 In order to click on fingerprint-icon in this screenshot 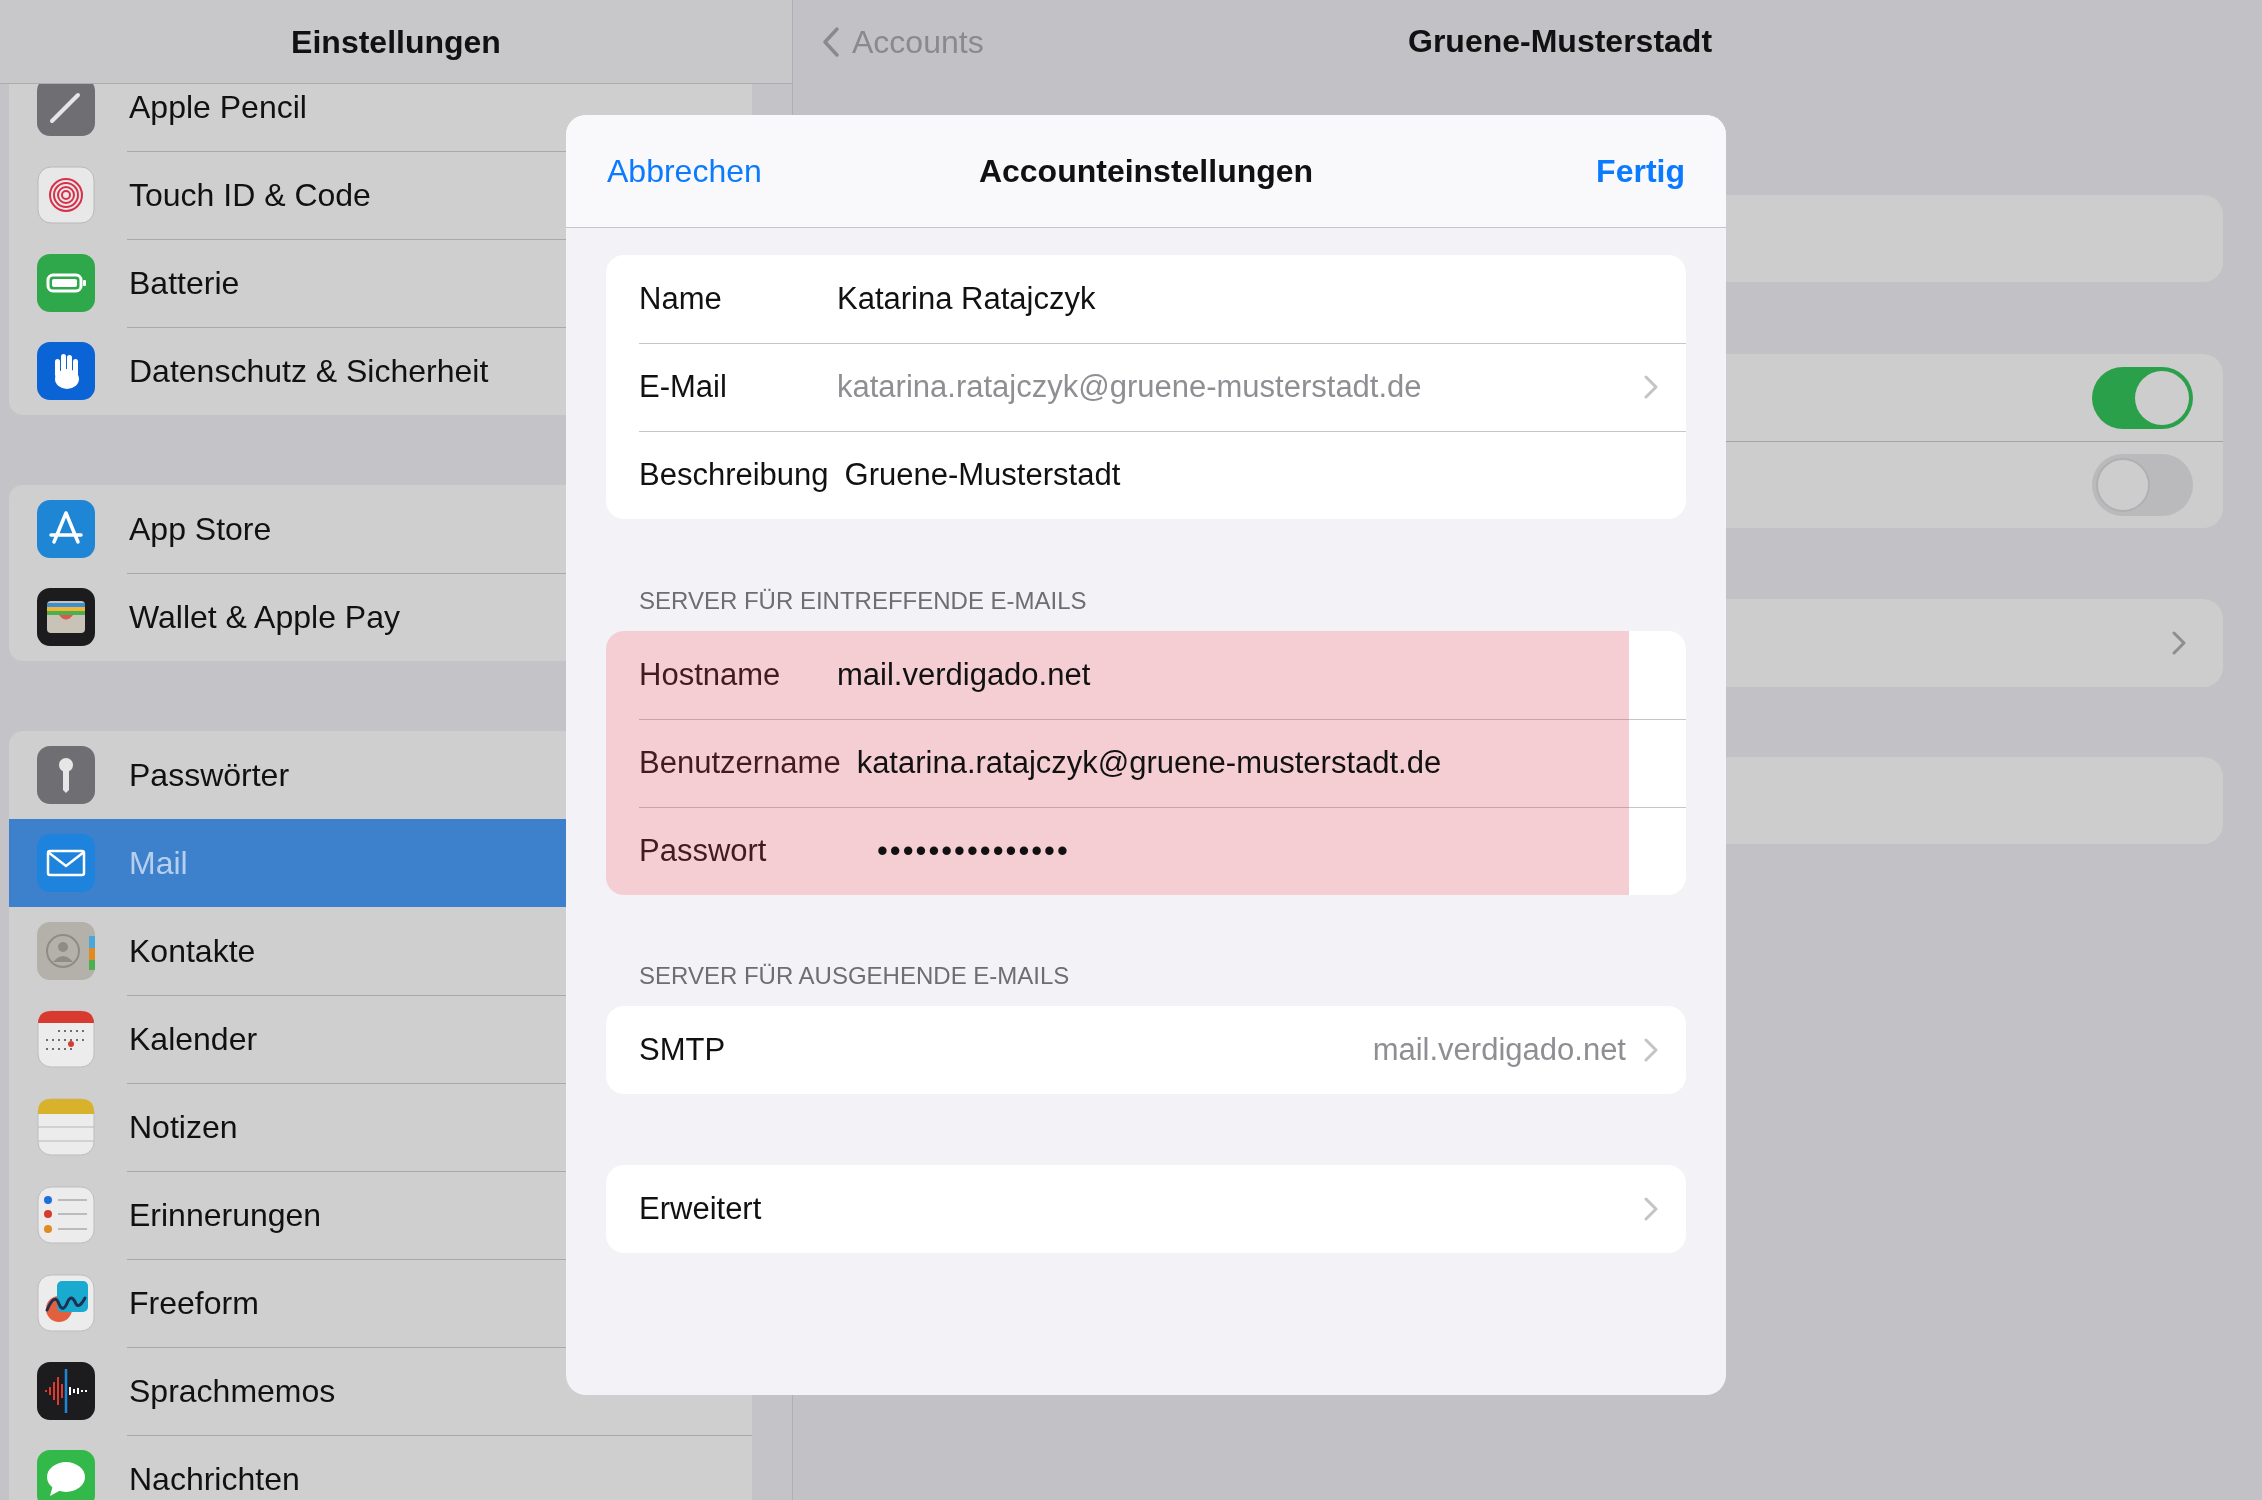, I will do `click(66, 195)`.